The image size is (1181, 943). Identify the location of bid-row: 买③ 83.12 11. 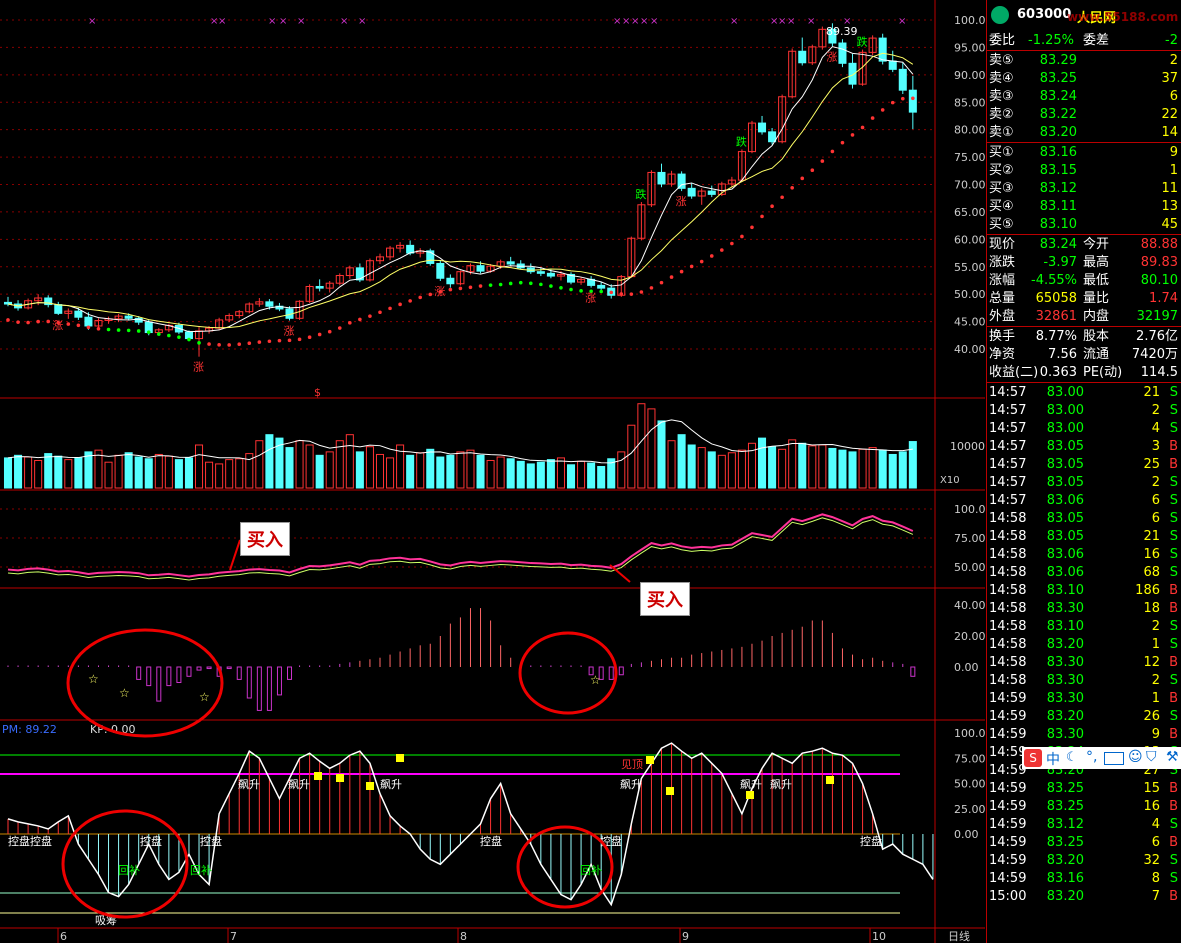
(1084, 189).